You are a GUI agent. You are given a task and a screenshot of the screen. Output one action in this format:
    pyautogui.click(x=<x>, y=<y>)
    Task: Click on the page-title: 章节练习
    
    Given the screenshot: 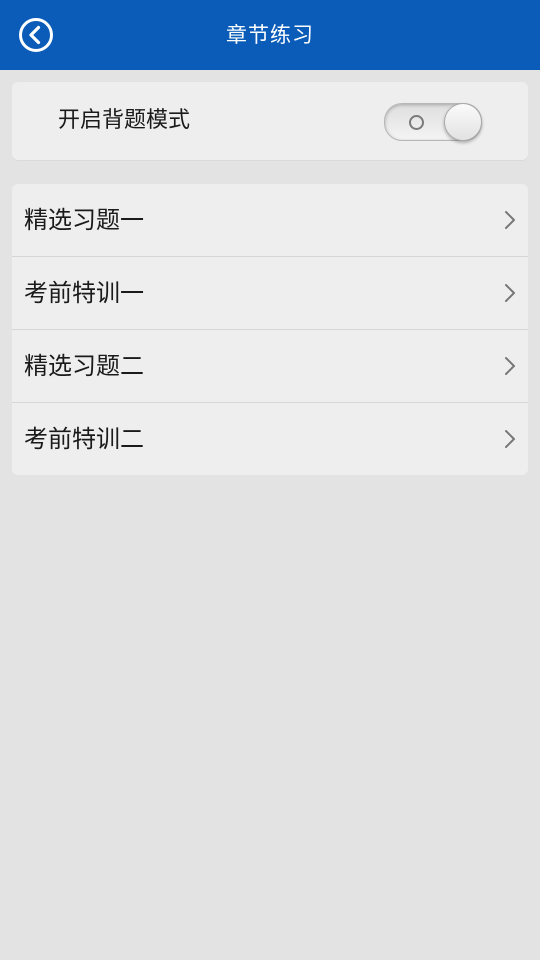 What is the action you would take?
    pyautogui.click(x=270, y=35)
    